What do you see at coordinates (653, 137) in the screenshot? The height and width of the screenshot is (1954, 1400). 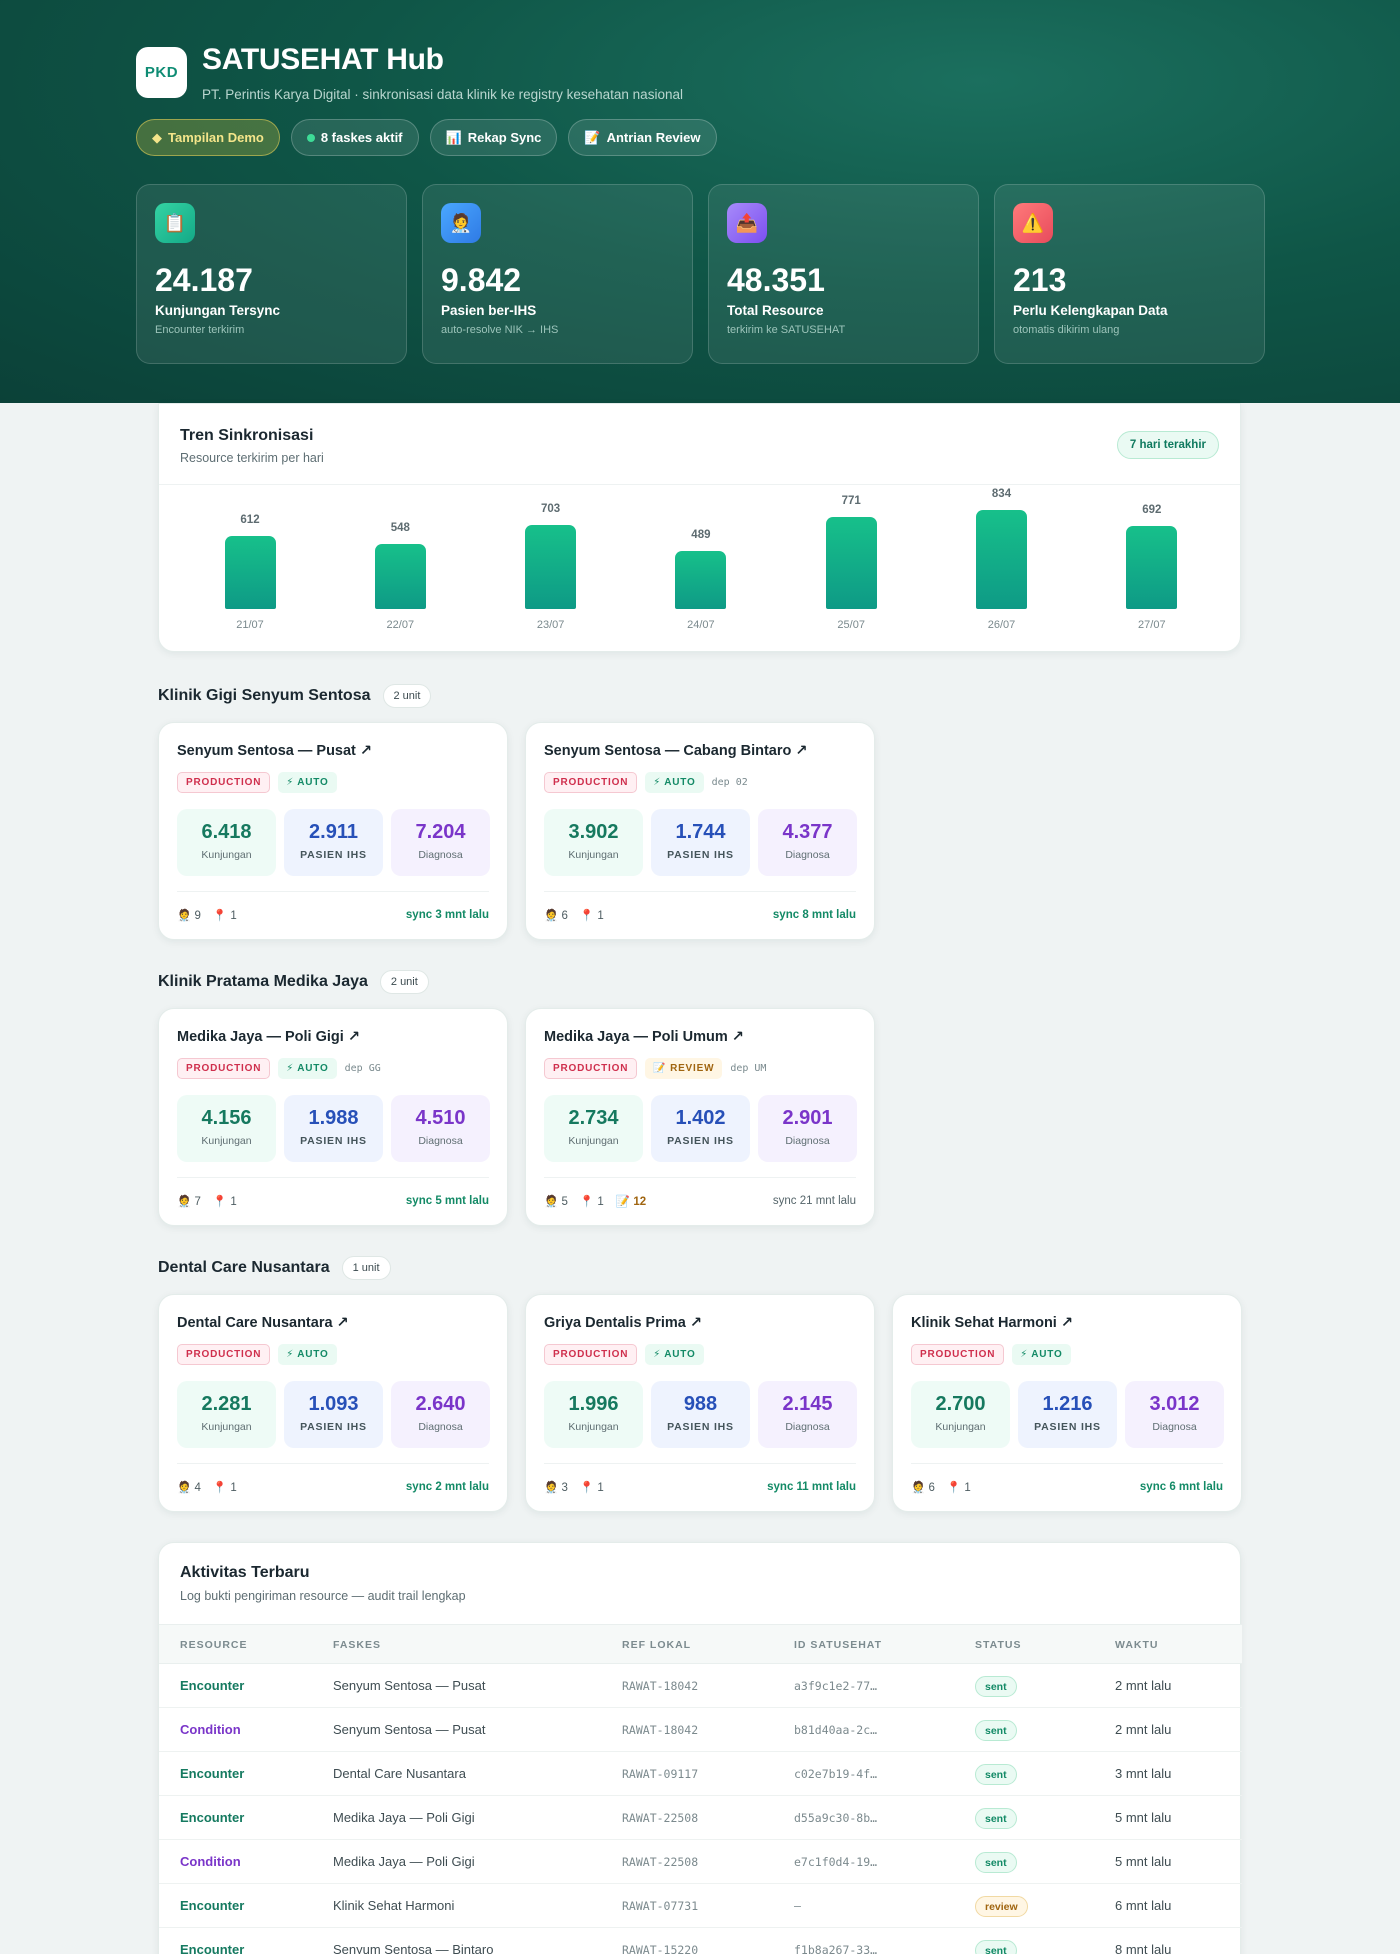 I see `chip-label: Antrian Review` at bounding box center [653, 137].